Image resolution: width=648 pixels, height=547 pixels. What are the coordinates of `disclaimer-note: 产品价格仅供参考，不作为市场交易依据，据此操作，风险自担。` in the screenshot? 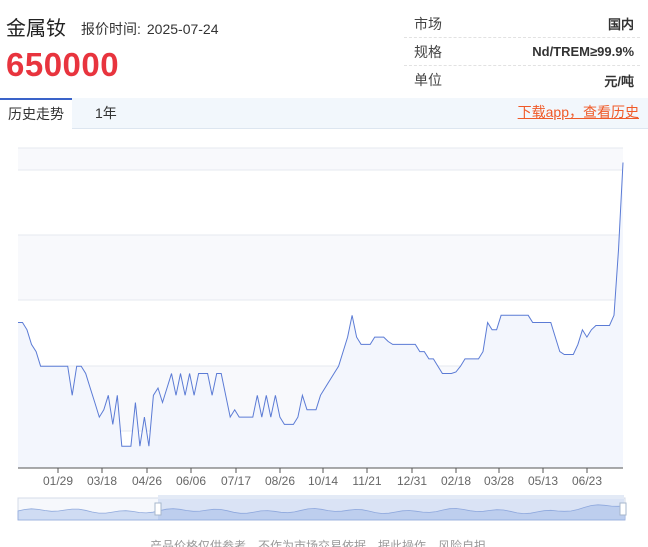 It's located at (323, 543).